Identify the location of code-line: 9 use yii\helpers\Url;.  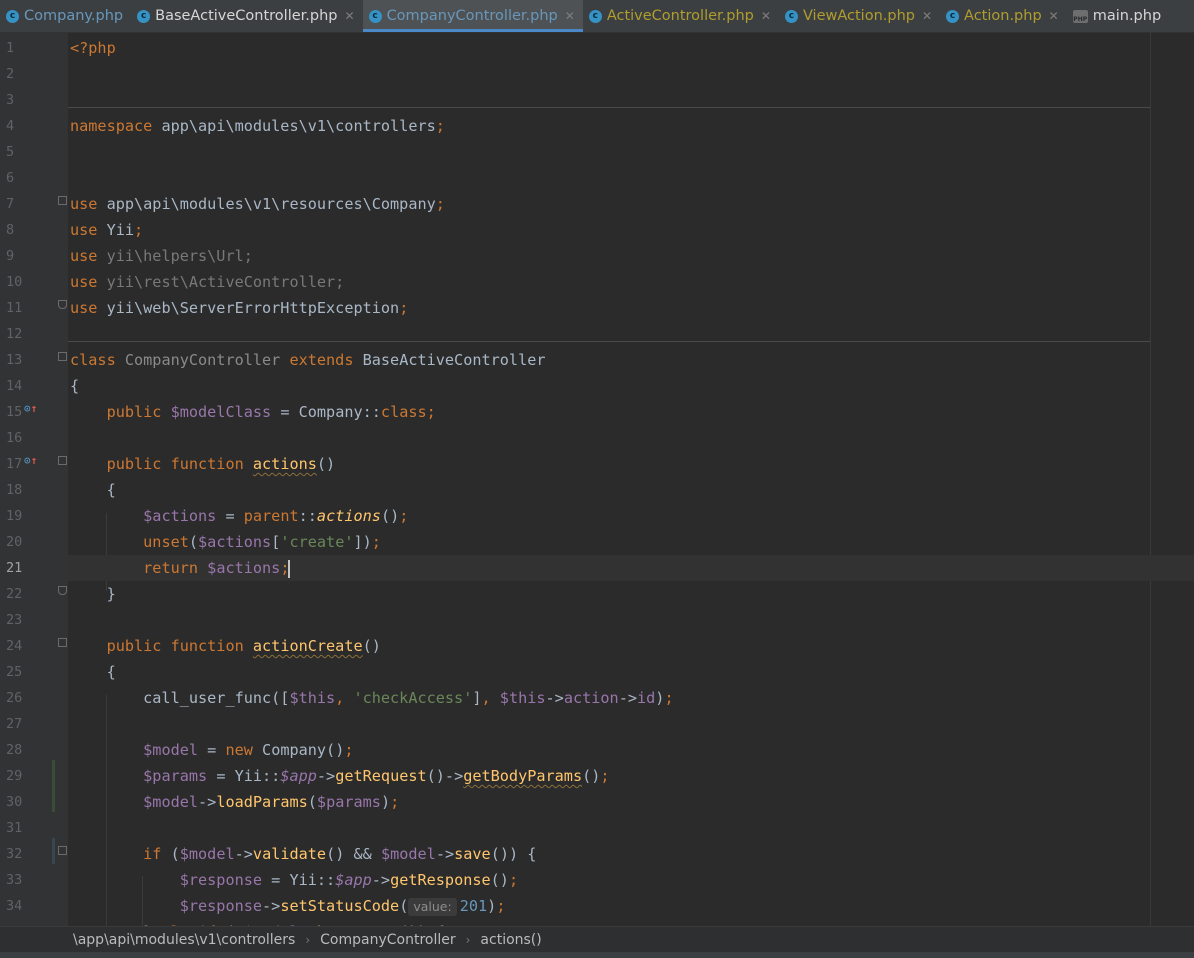
(597, 256).